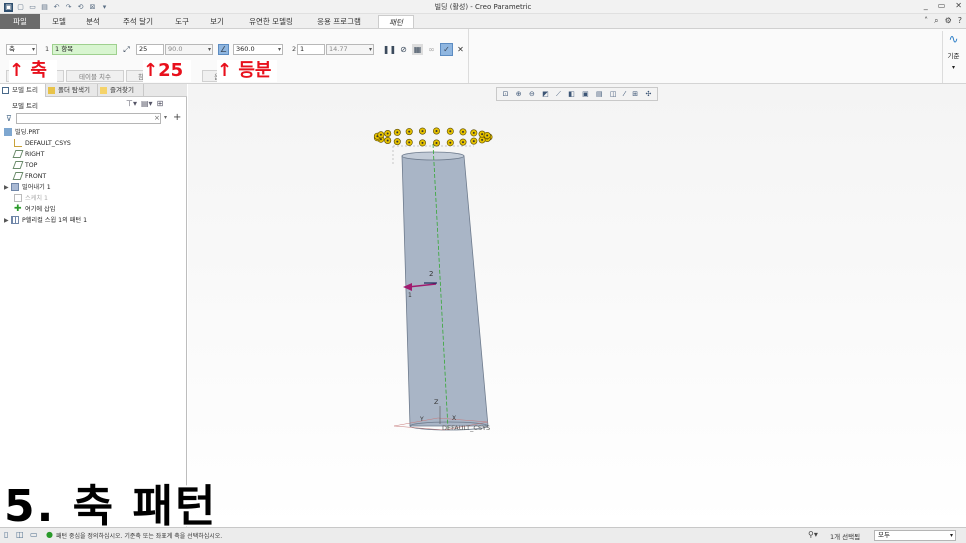 Image resolution: width=966 pixels, height=543 pixels. I want to click on tree-settings-icon: ⊤▾, so click(131, 103).